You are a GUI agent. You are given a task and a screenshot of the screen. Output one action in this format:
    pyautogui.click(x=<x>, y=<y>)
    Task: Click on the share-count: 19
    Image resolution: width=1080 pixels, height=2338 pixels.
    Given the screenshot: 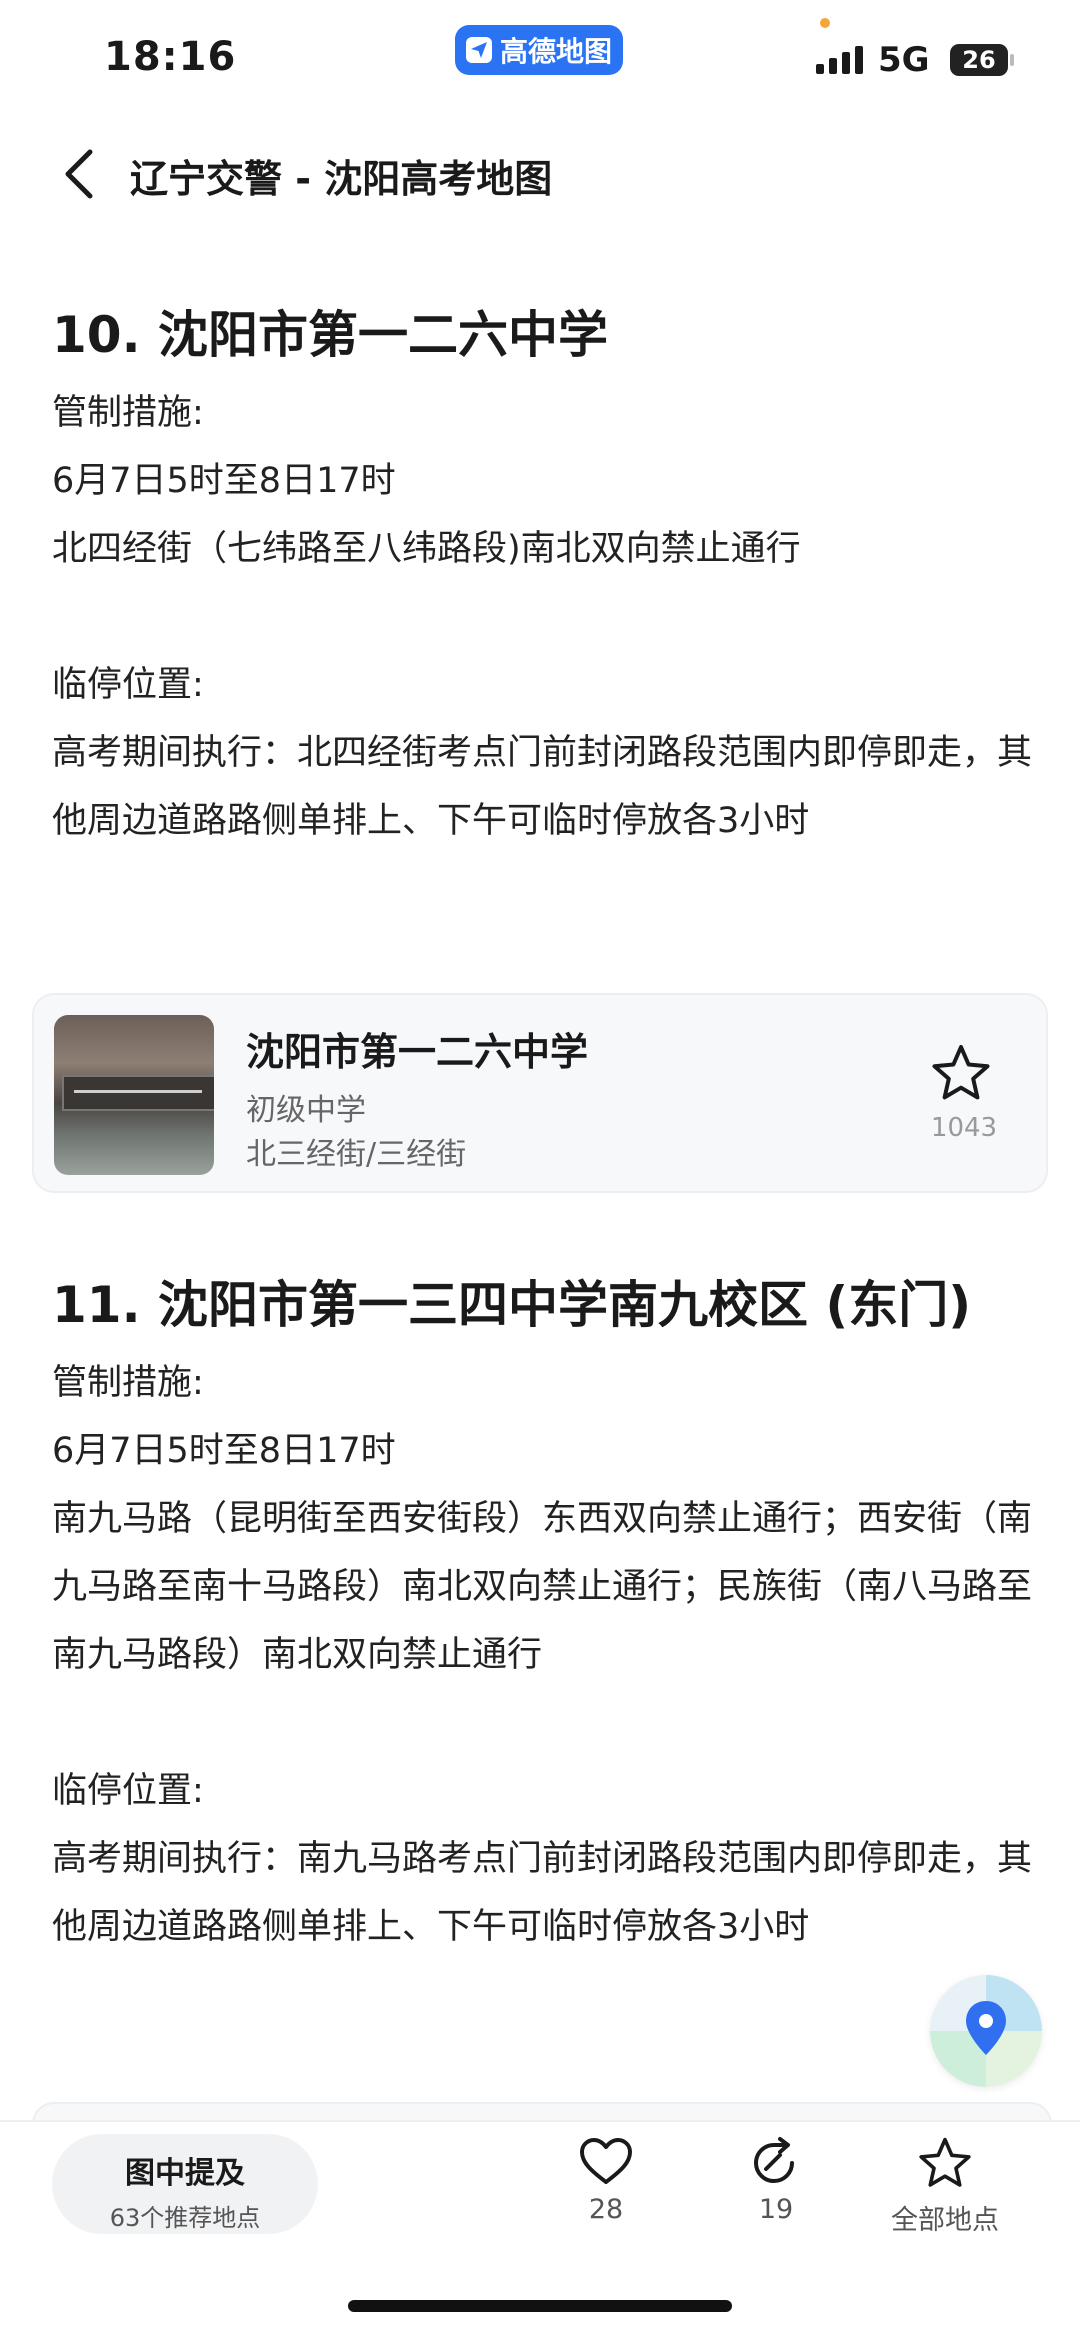 What is the action you would take?
    pyautogui.click(x=776, y=2209)
    